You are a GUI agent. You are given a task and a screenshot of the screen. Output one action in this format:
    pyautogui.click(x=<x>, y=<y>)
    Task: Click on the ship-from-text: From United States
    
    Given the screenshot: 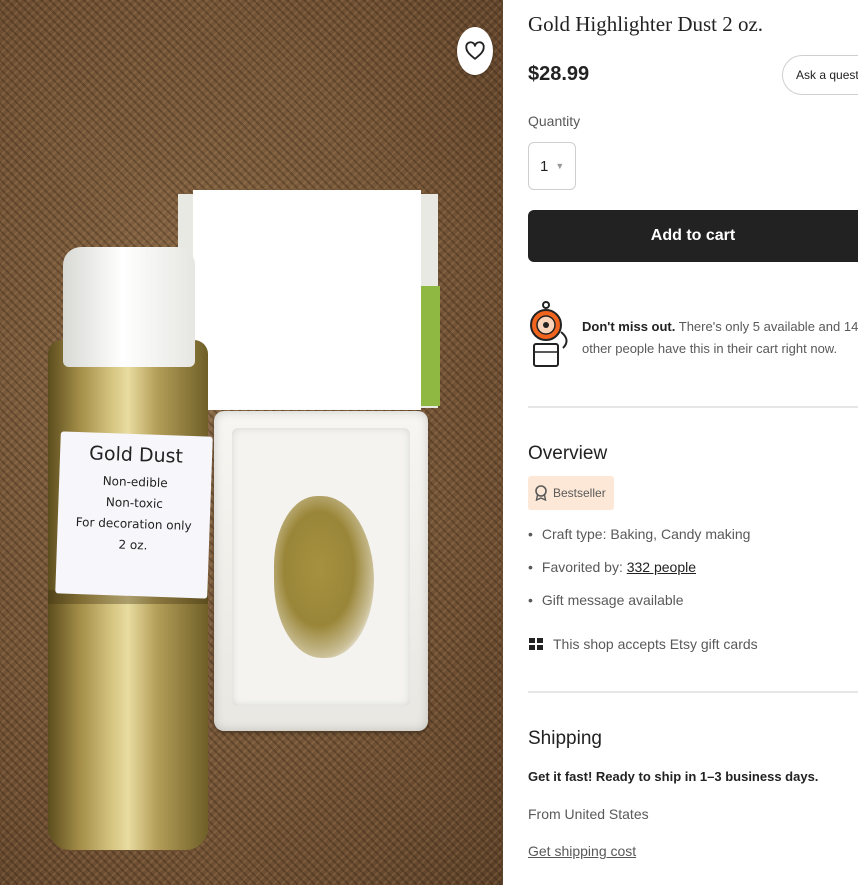 What is the action you would take?
    pyautogui.click(x=588, y=814)
    